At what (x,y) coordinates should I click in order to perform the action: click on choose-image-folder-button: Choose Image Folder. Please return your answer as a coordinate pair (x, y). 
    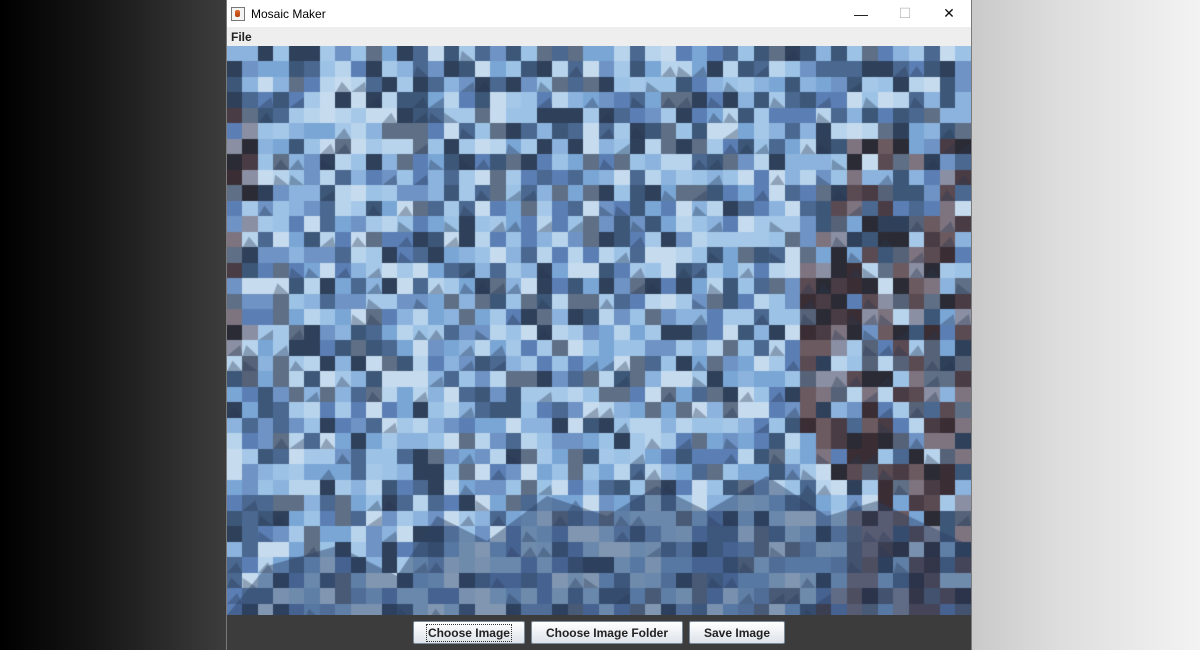
    Looking at the image, I should click on (606, 632).